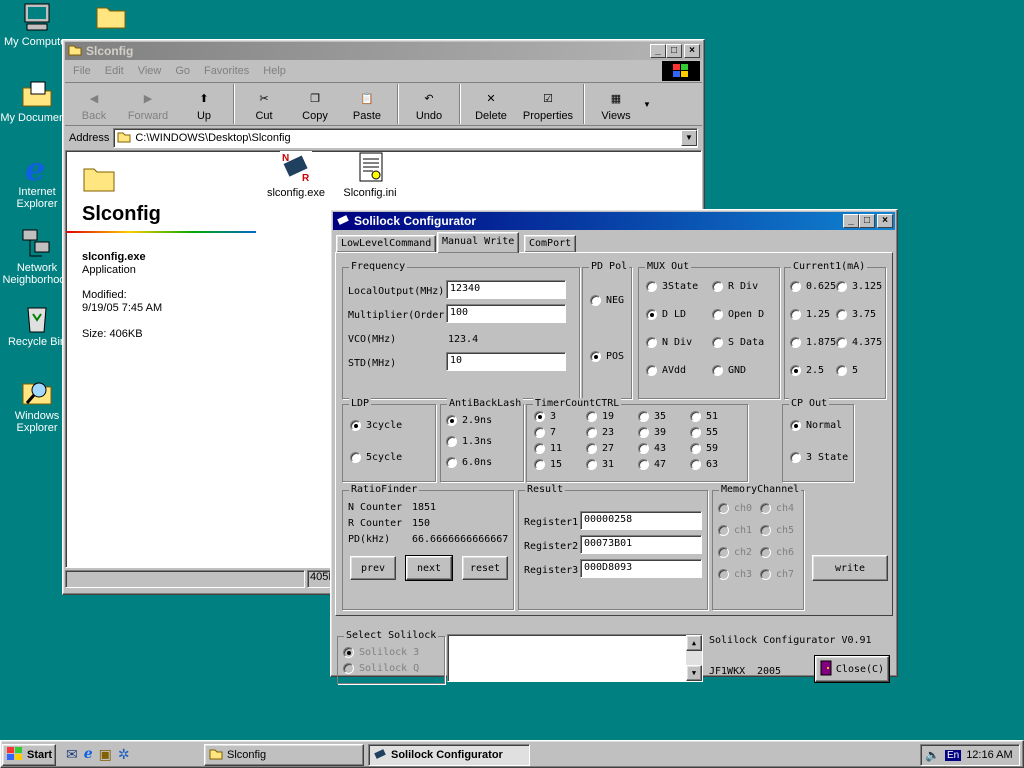 Image resolution: width=1024 pixels, height=768 pixels. Describe the element at coordinates (383, 51) in the screenshot. I see `explorer-title-bar: Slconfig _ □ ×` at that location.